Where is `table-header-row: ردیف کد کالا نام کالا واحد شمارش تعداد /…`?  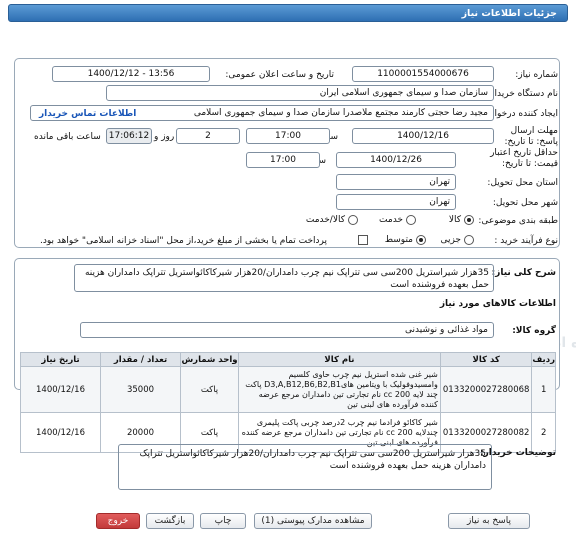
table-header-row: ردیف کد کالا نام کالا واحد شمارش تعداد /… is located at coordinates (288, 359).